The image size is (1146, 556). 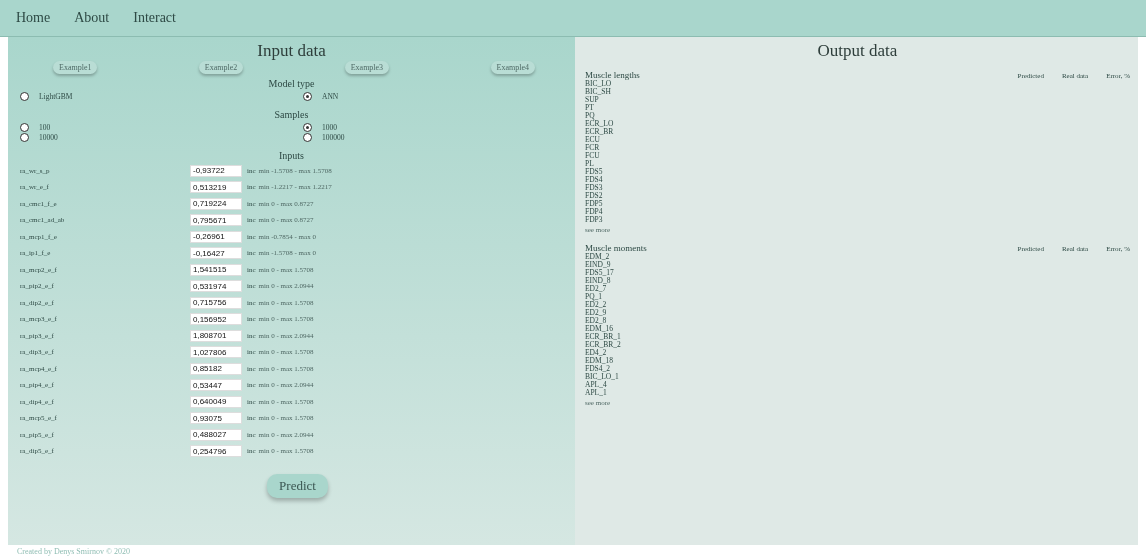 I want to click on input-field: 1,027806, so click(x=216, y=352).